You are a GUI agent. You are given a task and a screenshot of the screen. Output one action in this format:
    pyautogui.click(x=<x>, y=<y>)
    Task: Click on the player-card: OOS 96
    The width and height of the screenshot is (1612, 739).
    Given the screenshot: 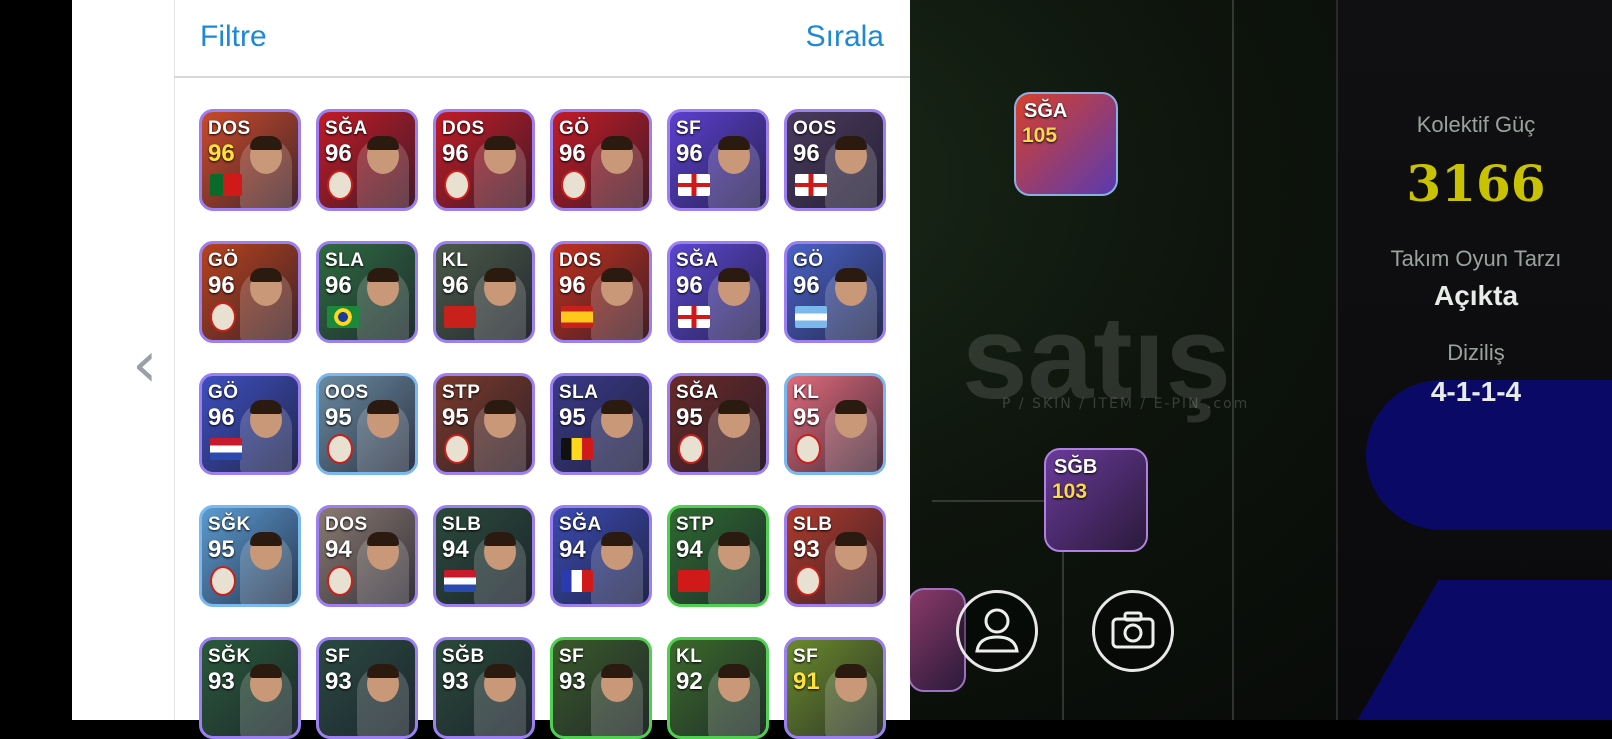 What is the action you would take?
    pyautogui.click(x=835, y=160)
    